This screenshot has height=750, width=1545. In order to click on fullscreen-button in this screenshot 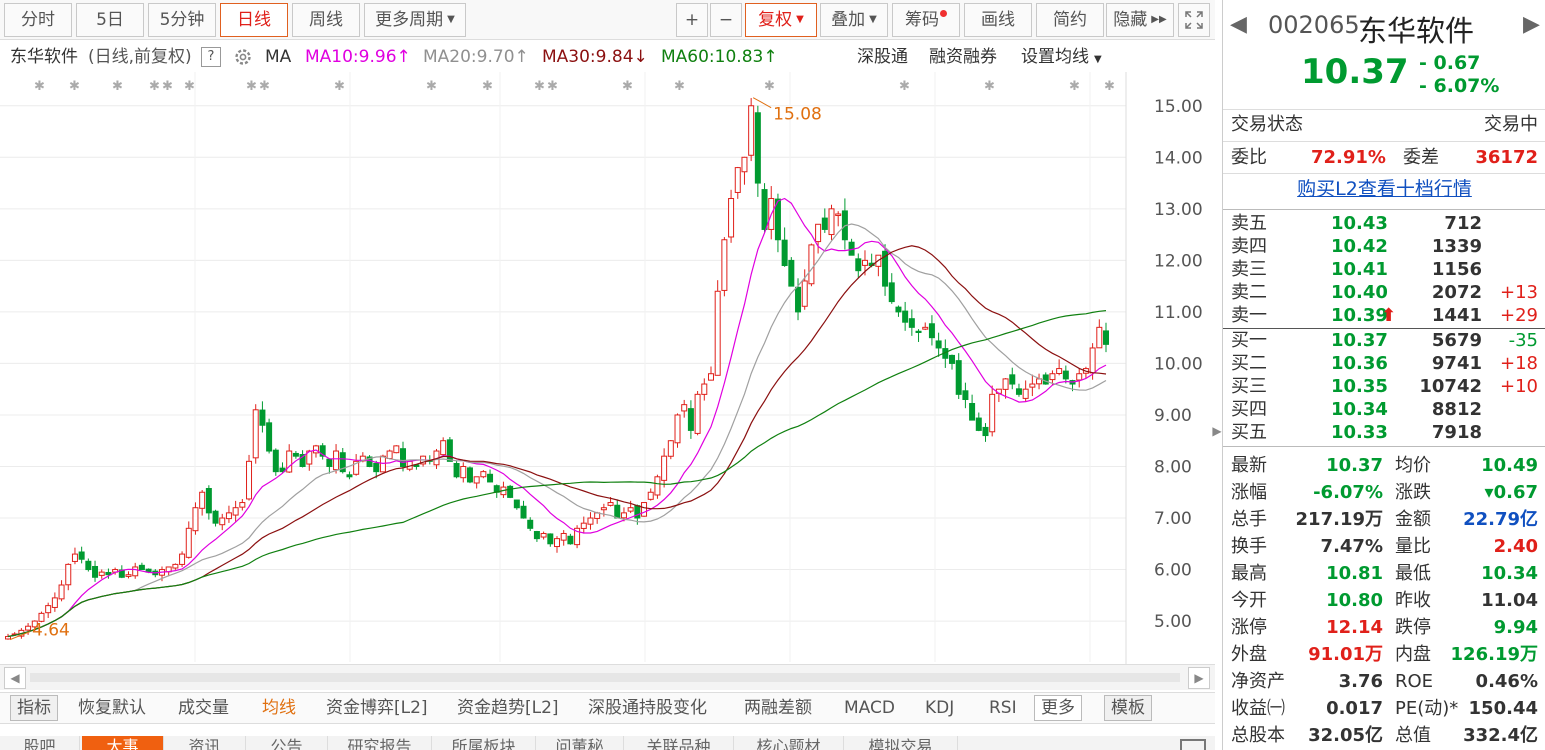, I will do `click(1194, 20)`.